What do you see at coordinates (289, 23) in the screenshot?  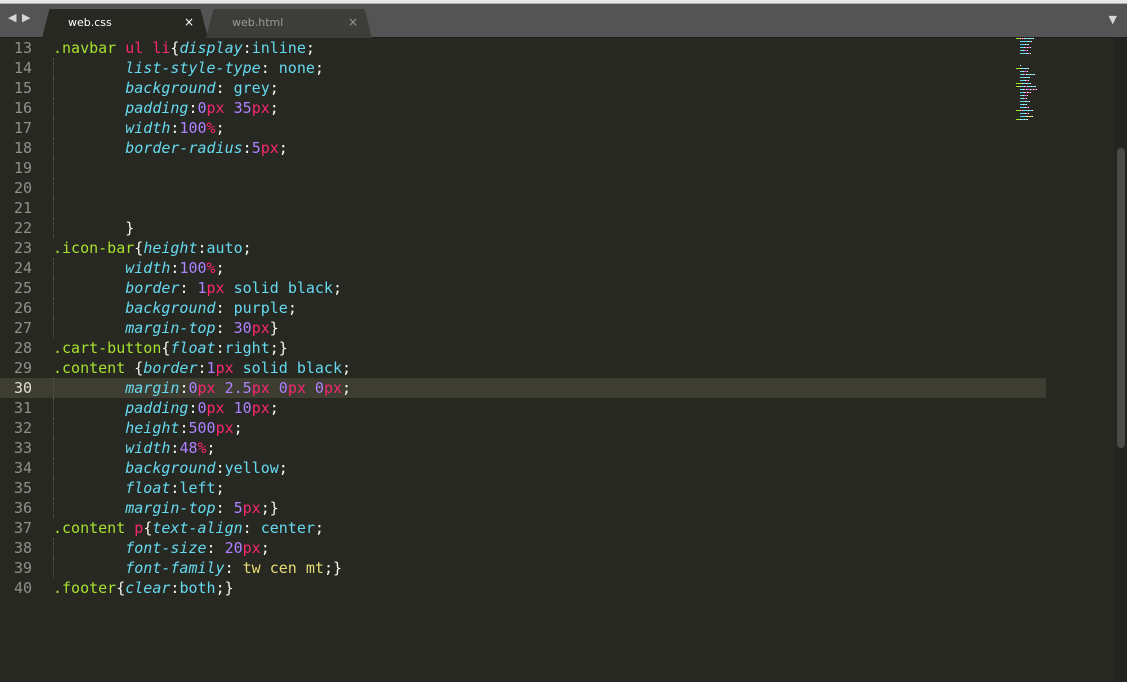 I see `tab-web-html: web.html ×` at bounding box center [289, 23].